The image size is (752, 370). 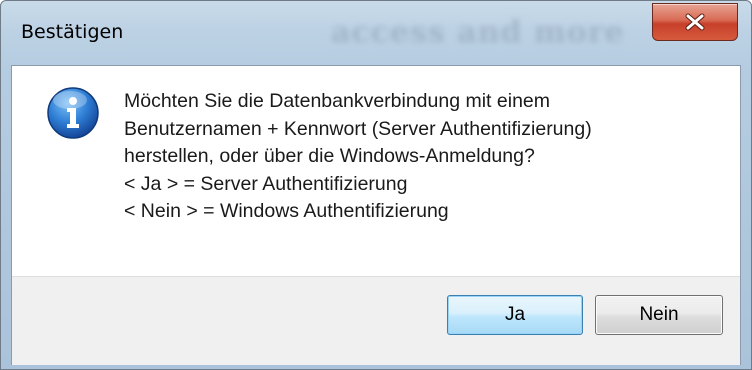 What do you see at coordinates (266, 183) in the screenshot?
I see `message-line: < Ja > = Server Authentifizierung` at bounding box center [266, 183].